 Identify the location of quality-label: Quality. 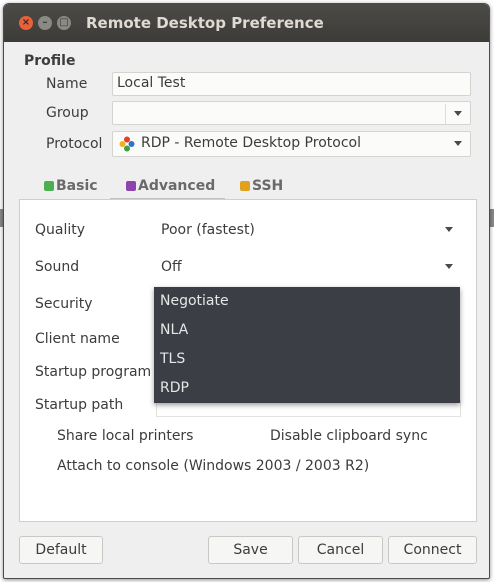
(60, 230).